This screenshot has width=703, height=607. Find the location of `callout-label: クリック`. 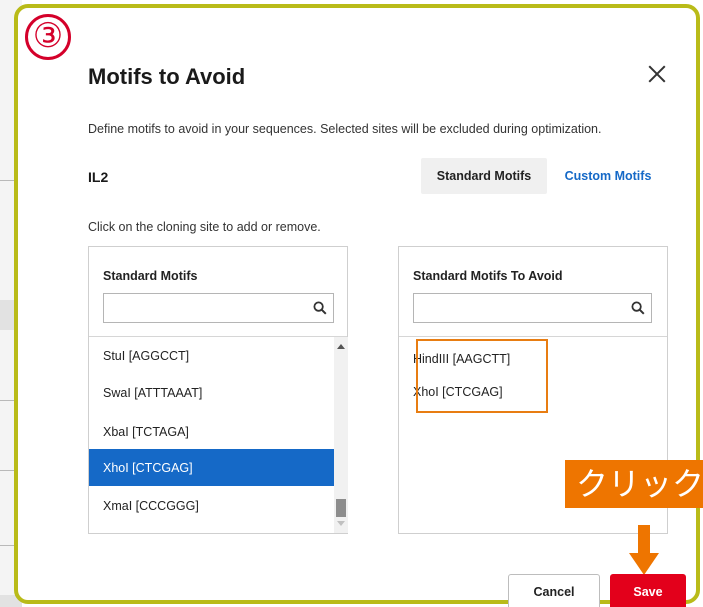

callout-label: クリック is located at coordinates (634, 484).